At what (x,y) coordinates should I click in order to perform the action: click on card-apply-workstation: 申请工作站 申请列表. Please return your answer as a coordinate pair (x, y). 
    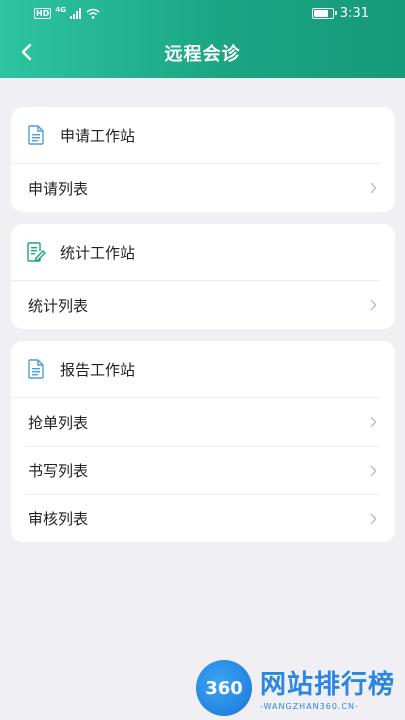
    Looking at the image, I should click on (203, 159).